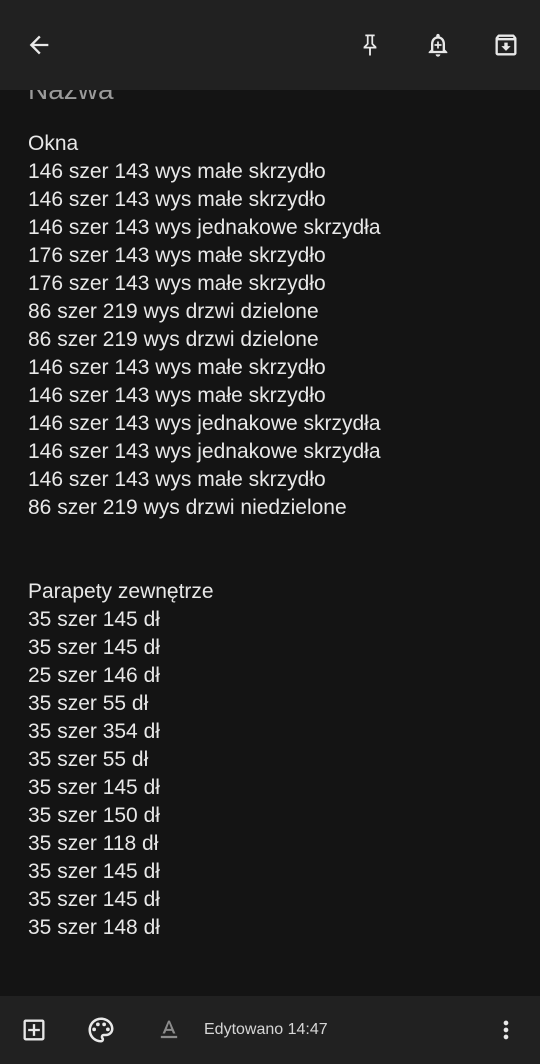 The height and width of the screenshot is (1064, 540). What do you see at coordinates (270, 45) in the screenshot?
I see `top-app-bar` at bounding box center [270, 45].